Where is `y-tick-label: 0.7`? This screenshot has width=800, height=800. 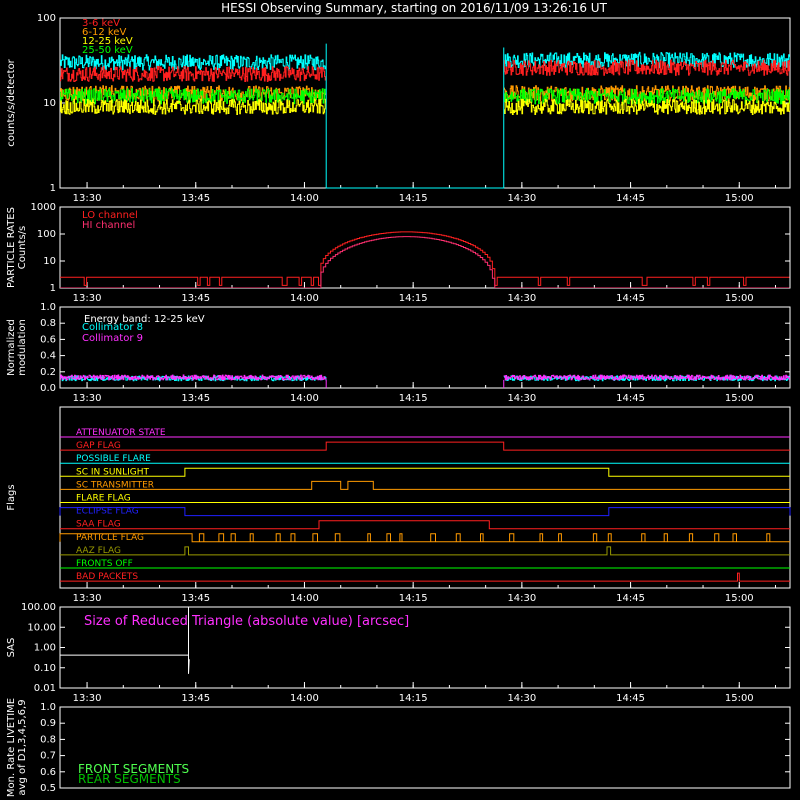 y-tick-label: 0.7 is located at coordinates (48, 756).